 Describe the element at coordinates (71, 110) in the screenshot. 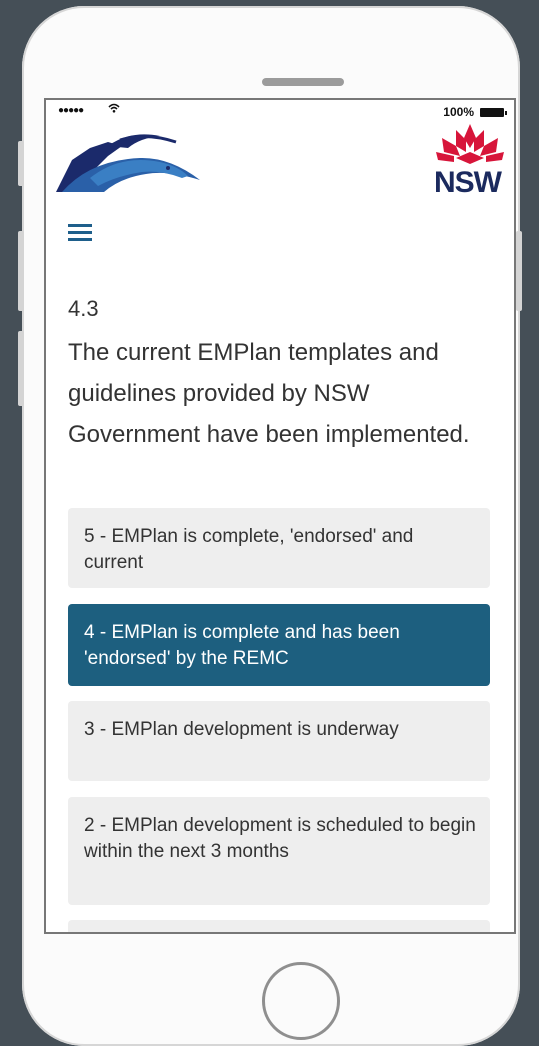

I see `signal-strength-icon: ●●●●●` at that location.